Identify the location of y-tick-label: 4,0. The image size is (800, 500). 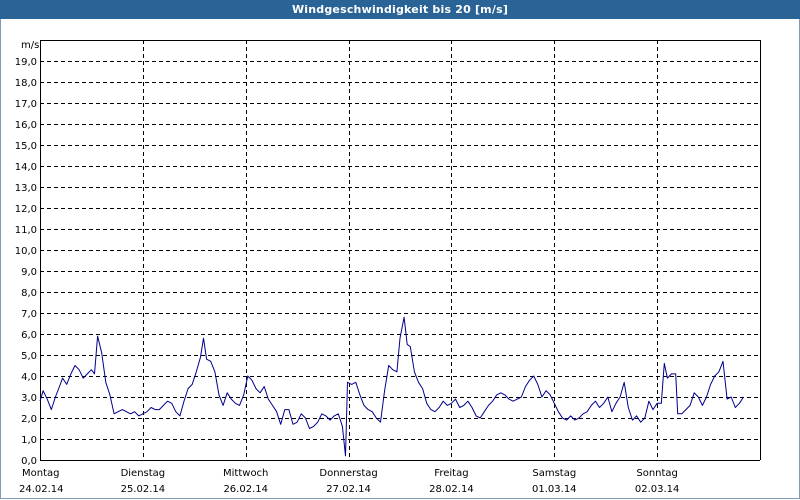
(29, 377).